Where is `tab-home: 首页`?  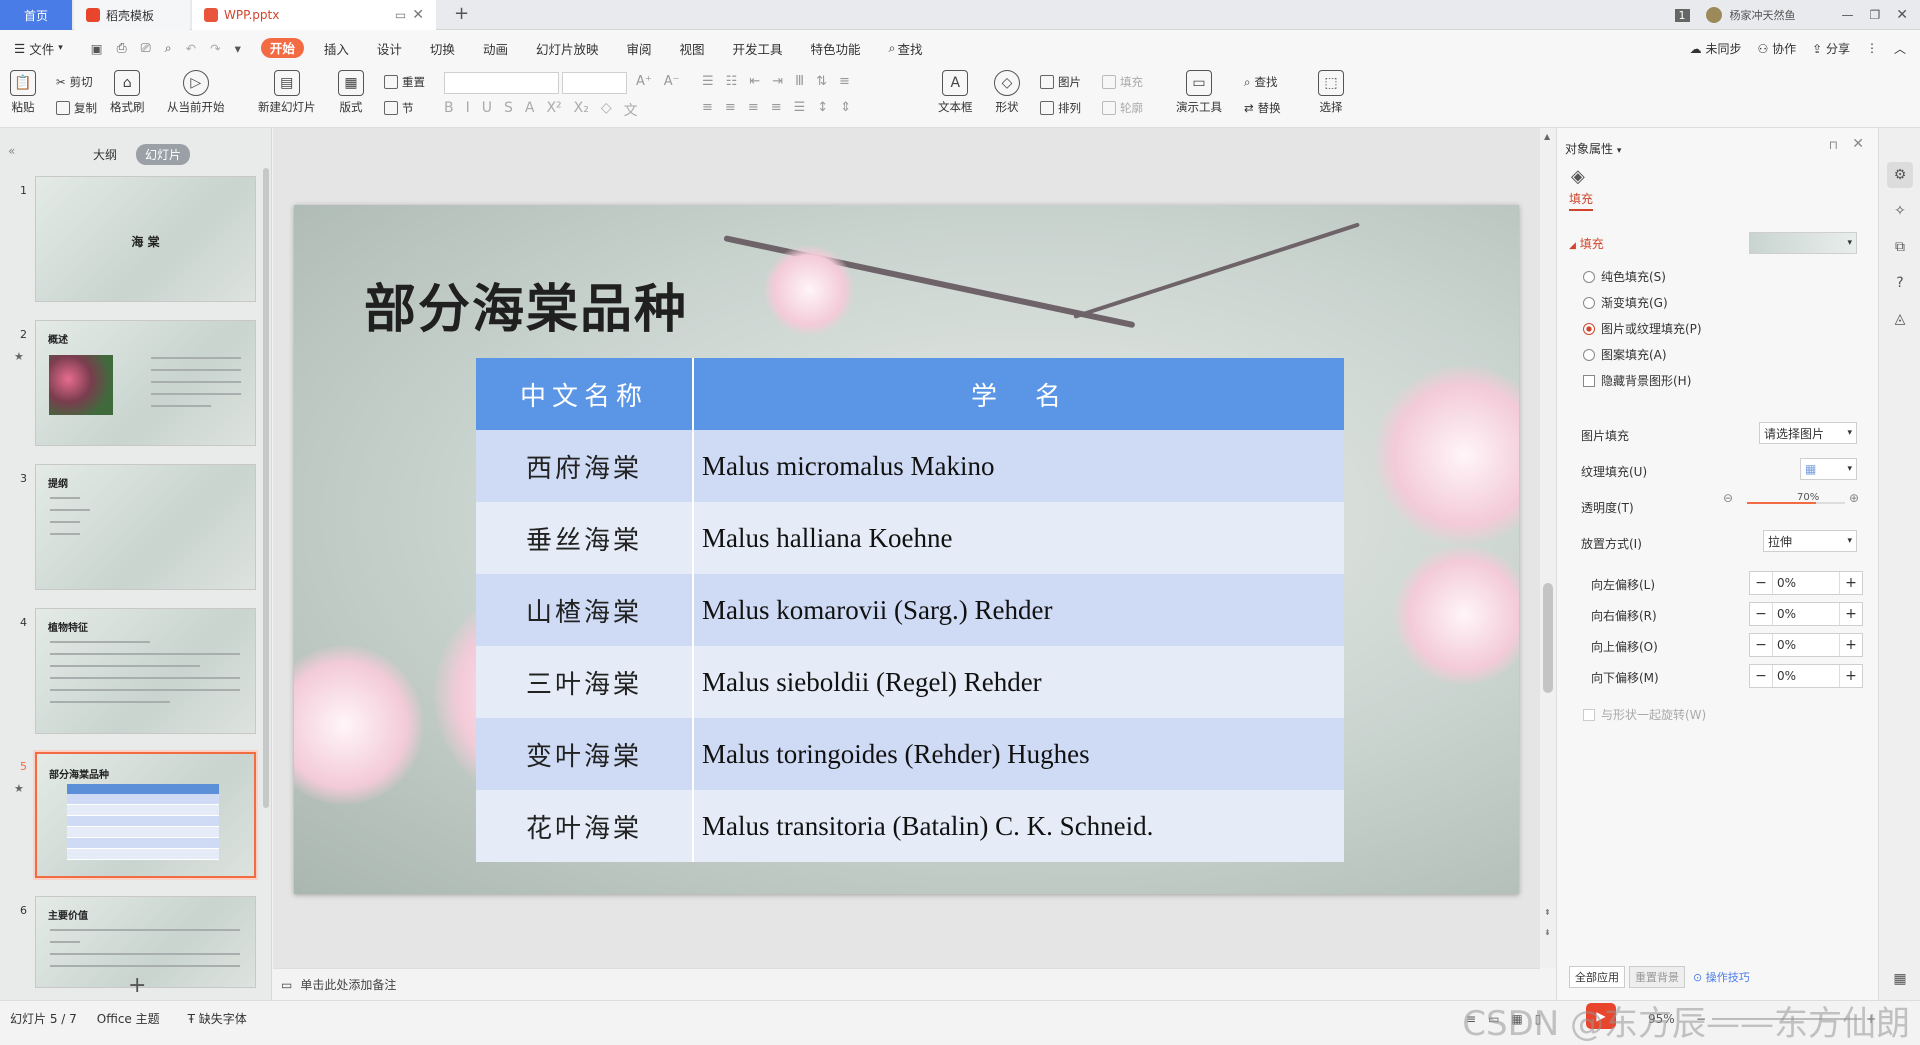
tab-home: 首页 is located at coordinates (36, 15).